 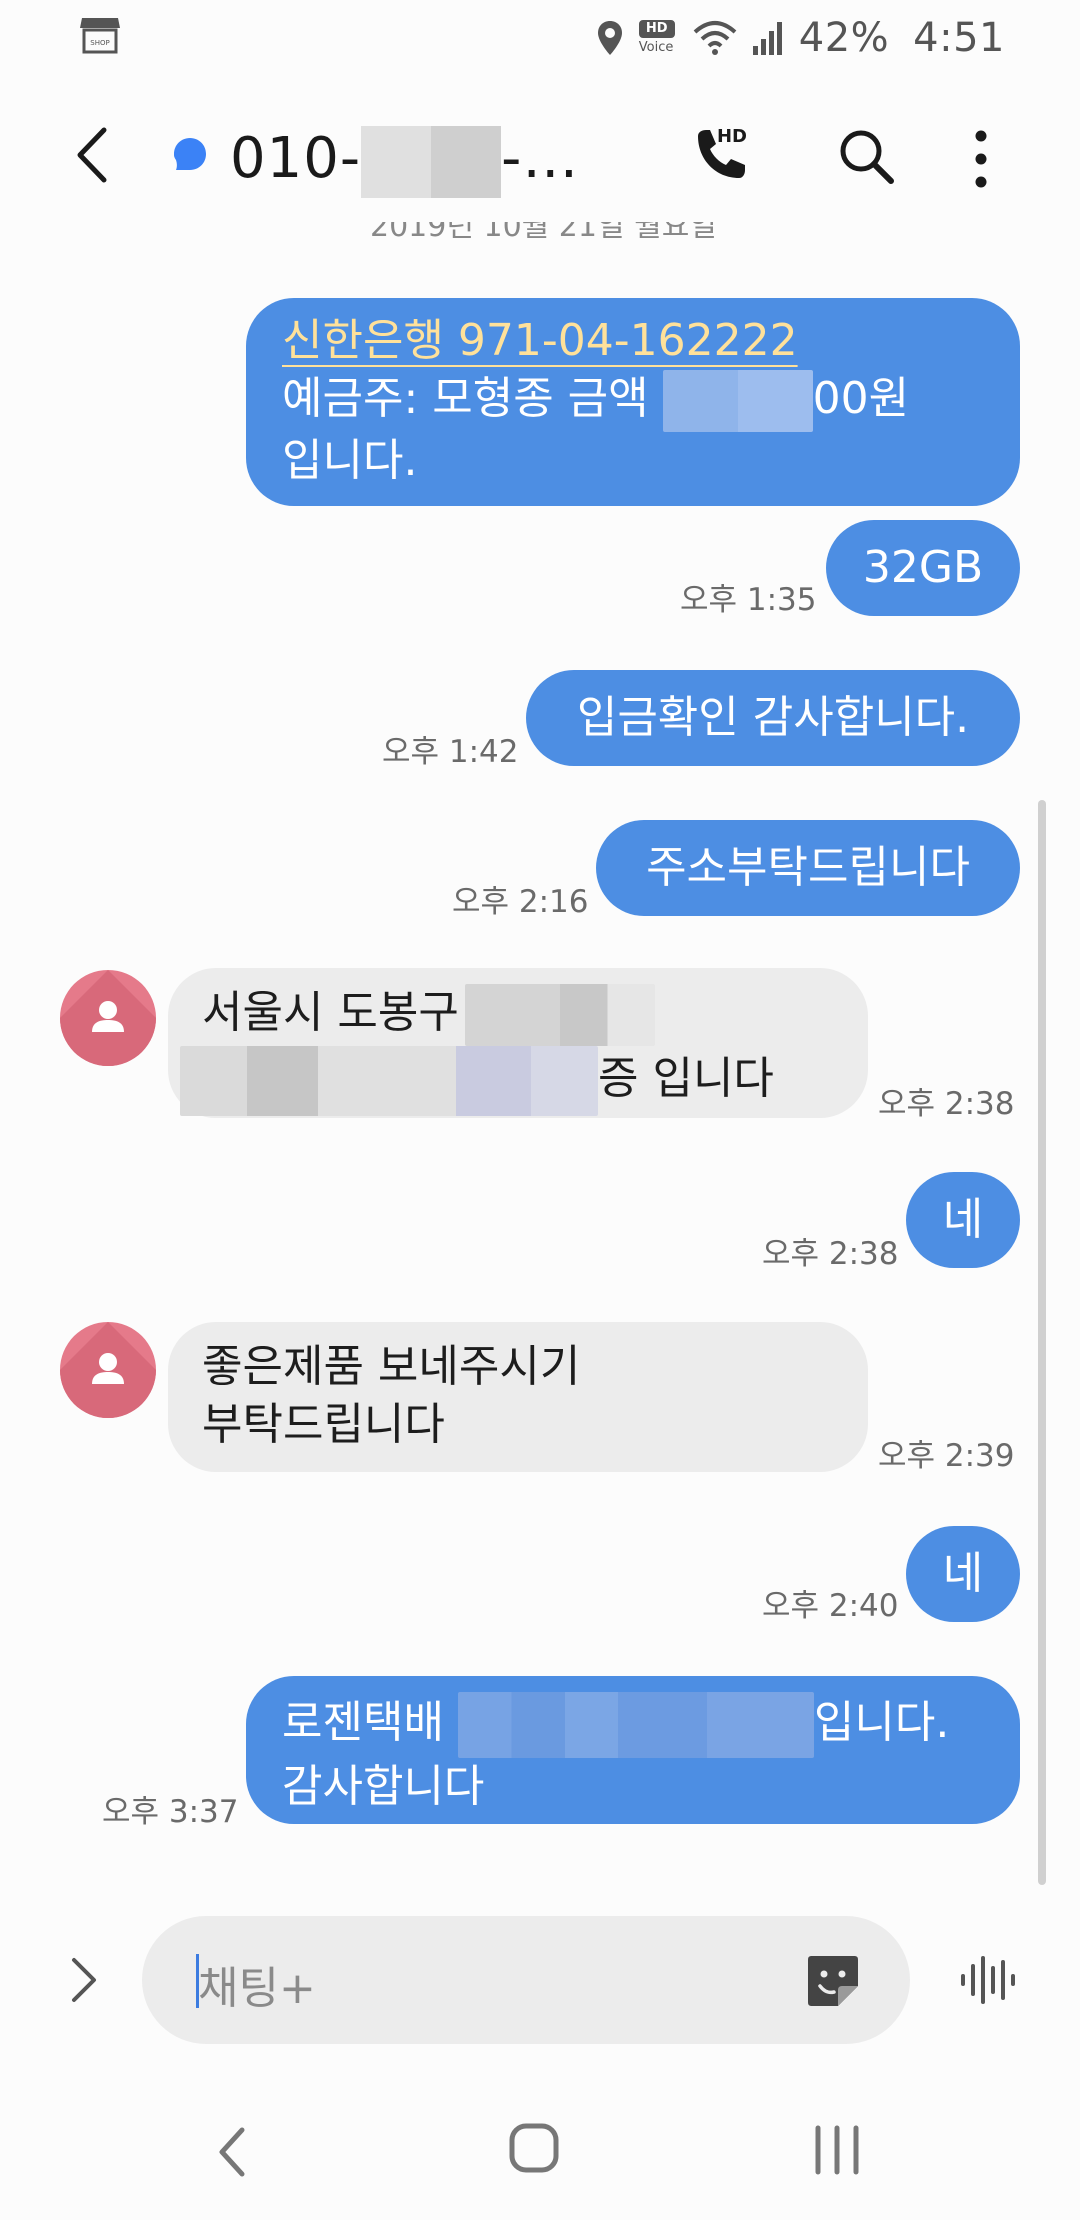 What do you see at coordinates (946, 1456) in the screenshot?
I see `message-time: 오후 2:39` at bounding box center [946, 1456].